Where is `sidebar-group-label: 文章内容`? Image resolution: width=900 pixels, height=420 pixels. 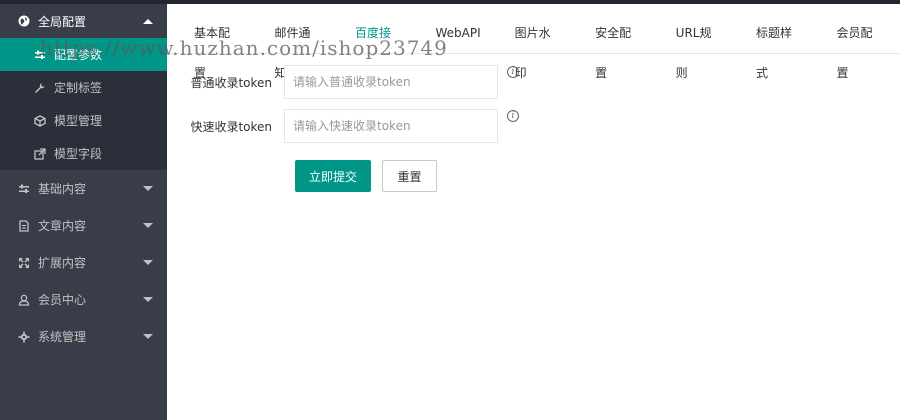 sidebar-group-label: 文章内容 is located at coordinates (62, 226).